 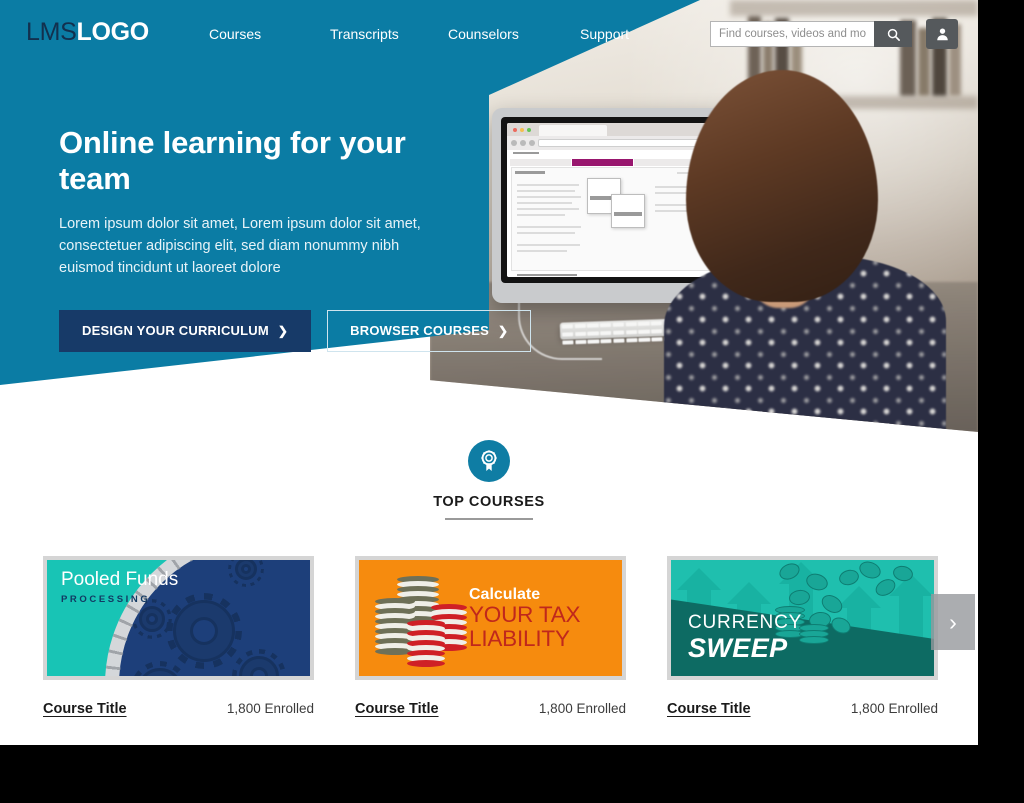 I want to click on person-hair, so click(x=782, y=186).